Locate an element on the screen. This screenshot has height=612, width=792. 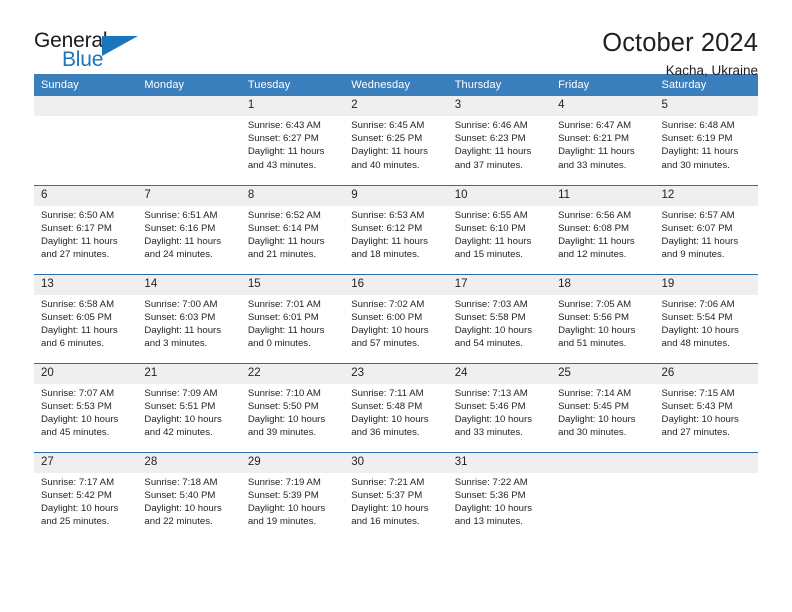
day-detail-line: Sunrise: 6:43 AM is located at coordinates (284, 125).